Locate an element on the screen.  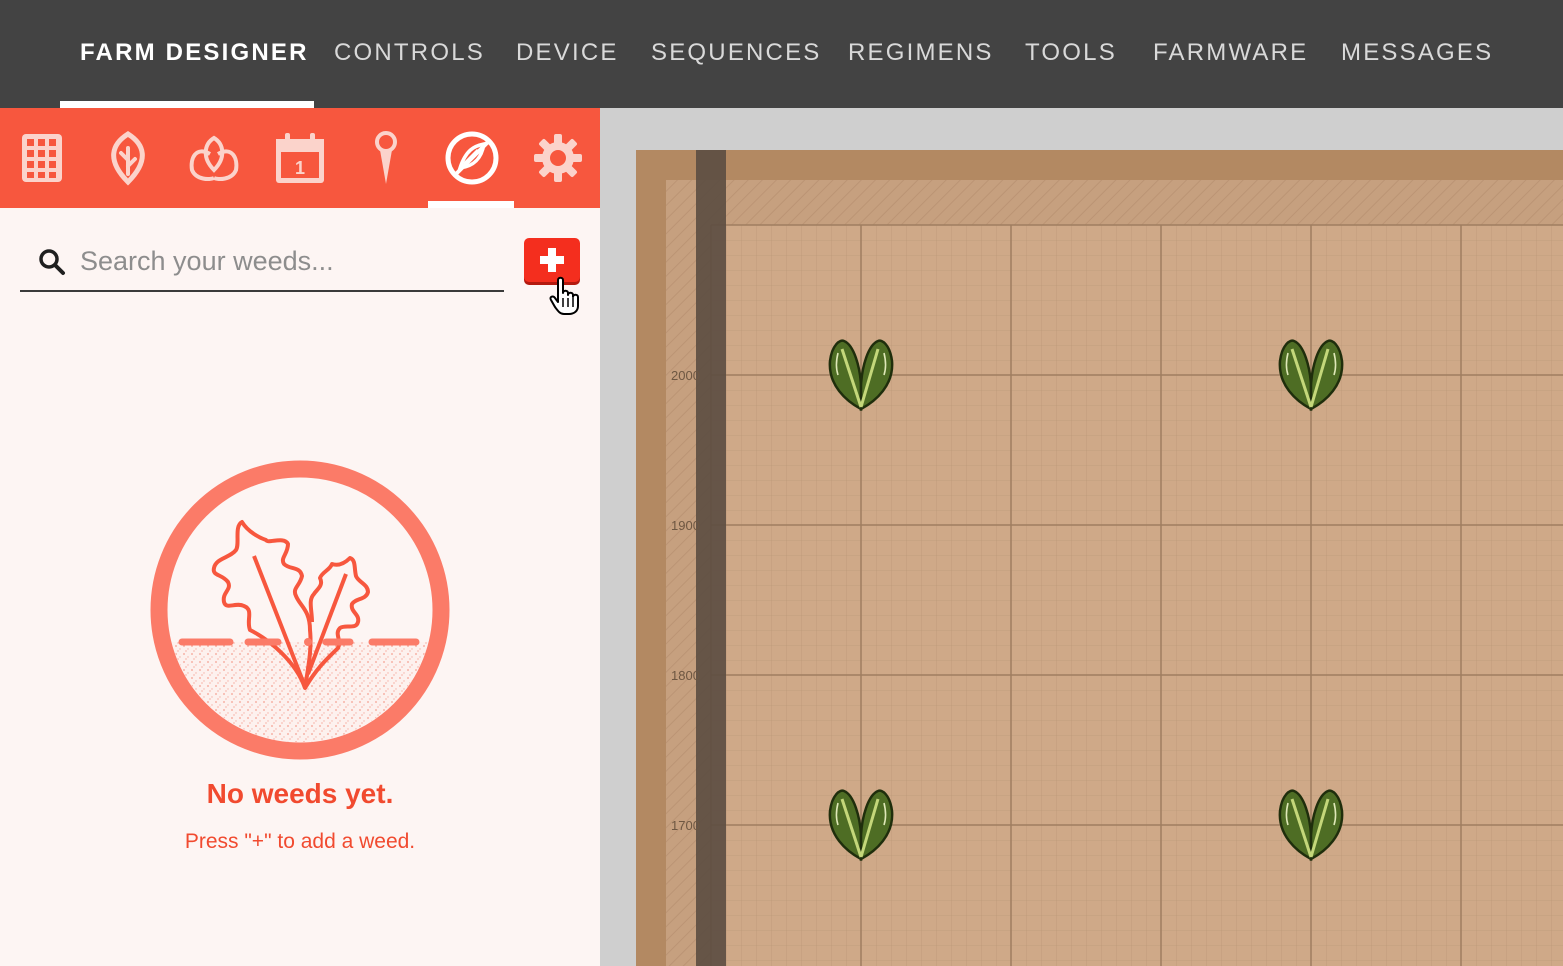
calendar-icon: 1 is located at coordinates (300, 158).